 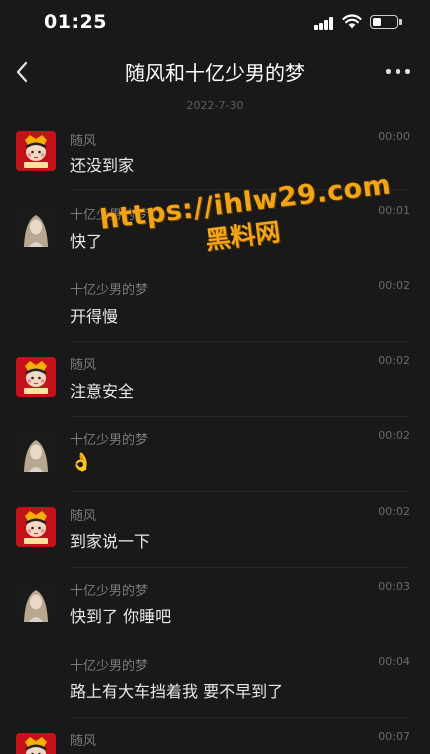 What do you see at coordinates (110, 541) in the screenshot?
I see `message-text: 到家说一下` at bounding box center [110, 541].